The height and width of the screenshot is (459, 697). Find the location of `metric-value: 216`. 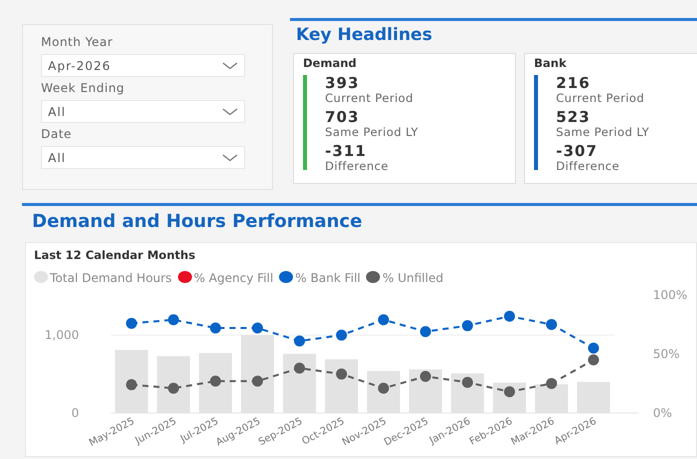

metric-value: 216 is located at coordinates (574, 83).